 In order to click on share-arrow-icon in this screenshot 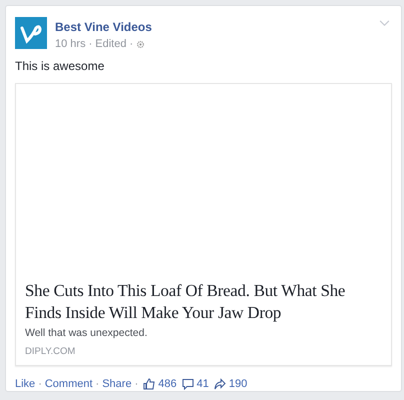, I will do `click(220, 384)`.